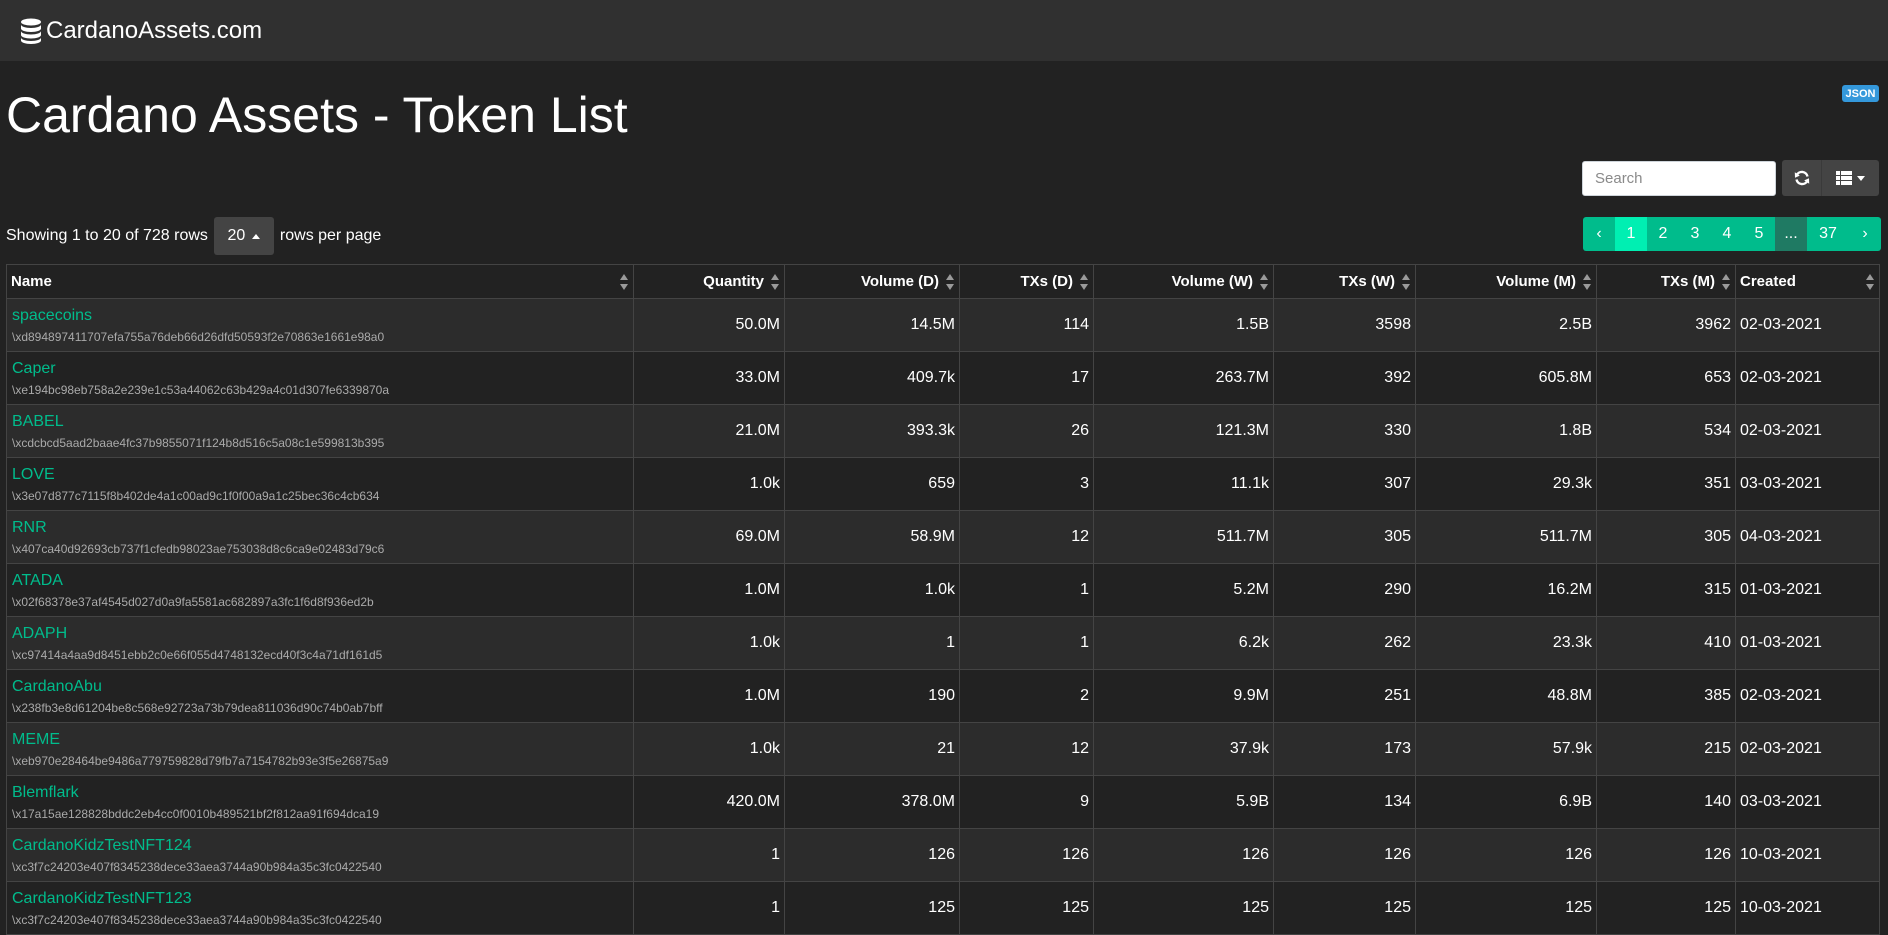 The image size is (1888, 935). I want to click on token-name-link: spacecoins, so click(320, 316).